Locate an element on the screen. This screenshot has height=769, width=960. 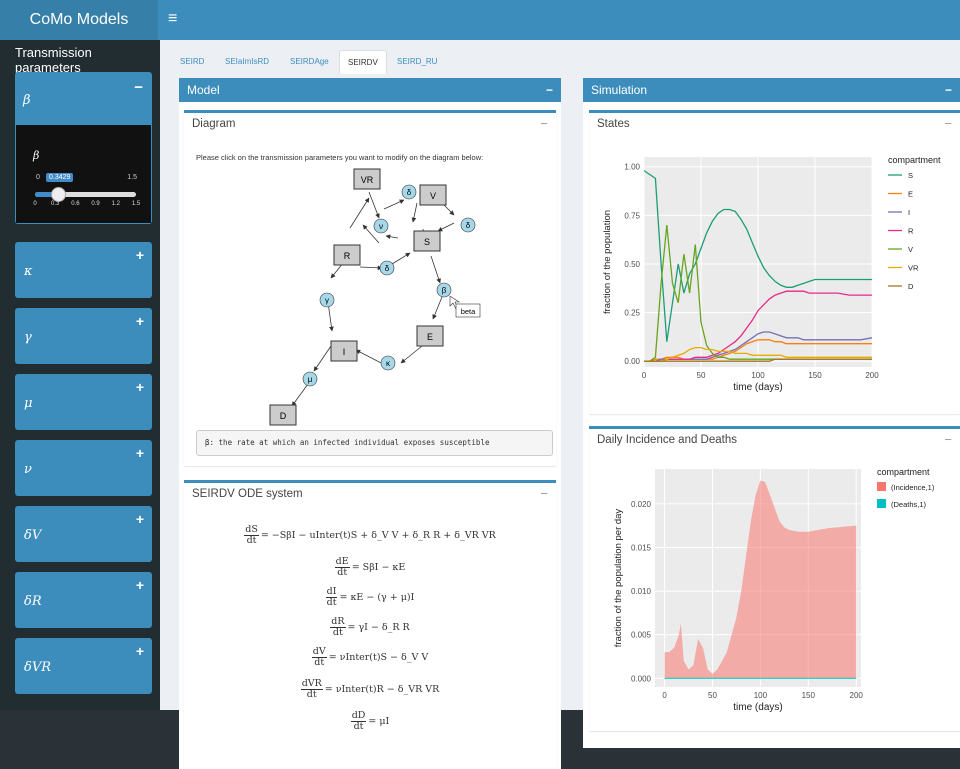
svg-text: μ is located at coordinates (310, 379).